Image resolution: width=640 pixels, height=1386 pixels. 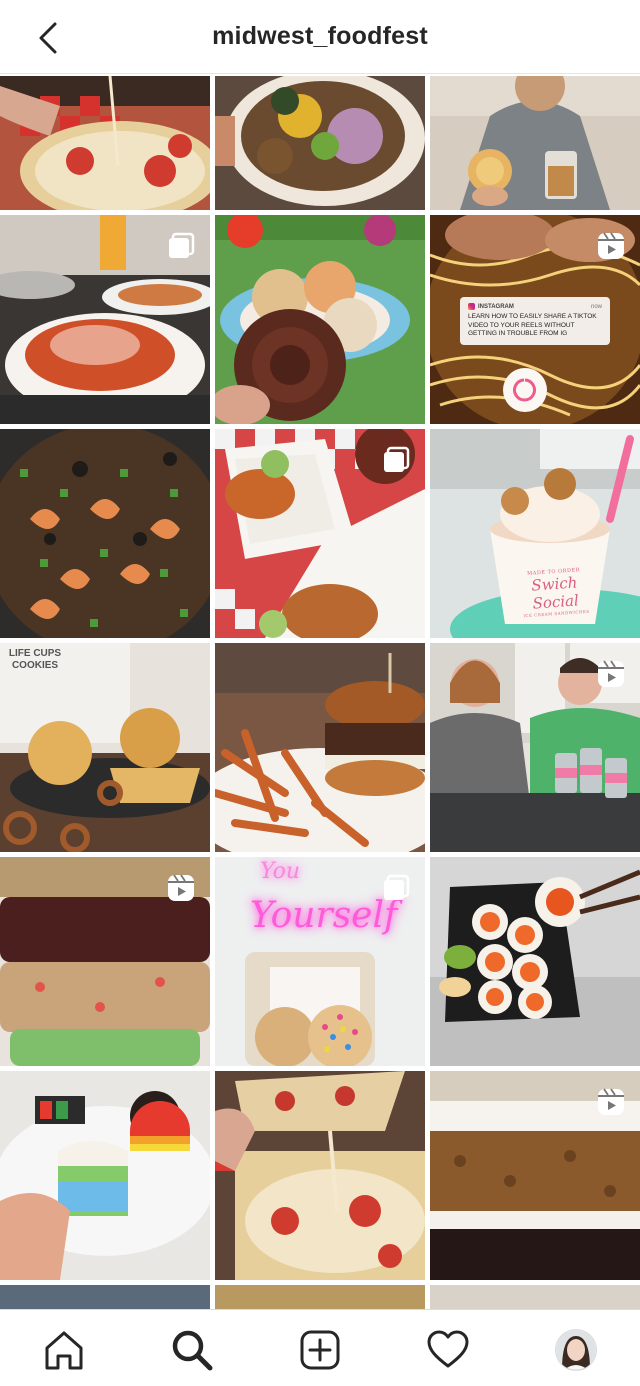 I want to click on post-pizza-slice-cheese-pull, so click(x=320, y=1175).